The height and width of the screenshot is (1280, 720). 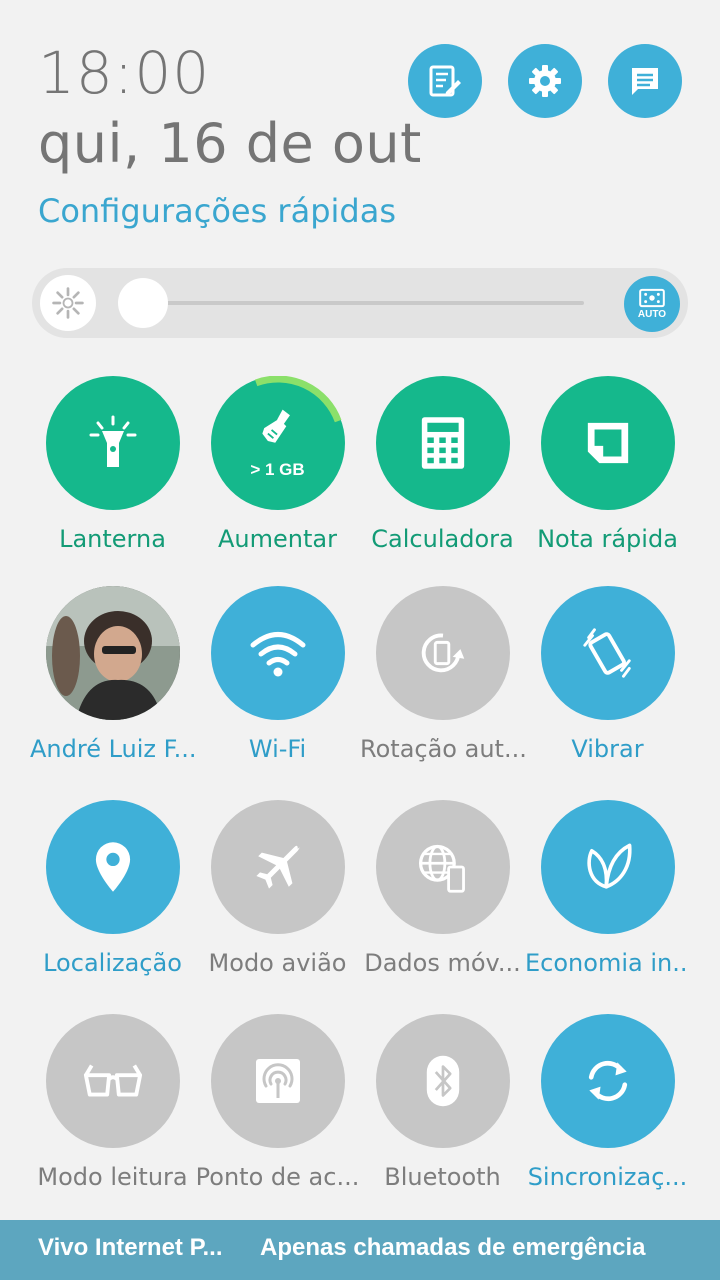 I want to click on vibrate-icon, so click(x=606, y=653).